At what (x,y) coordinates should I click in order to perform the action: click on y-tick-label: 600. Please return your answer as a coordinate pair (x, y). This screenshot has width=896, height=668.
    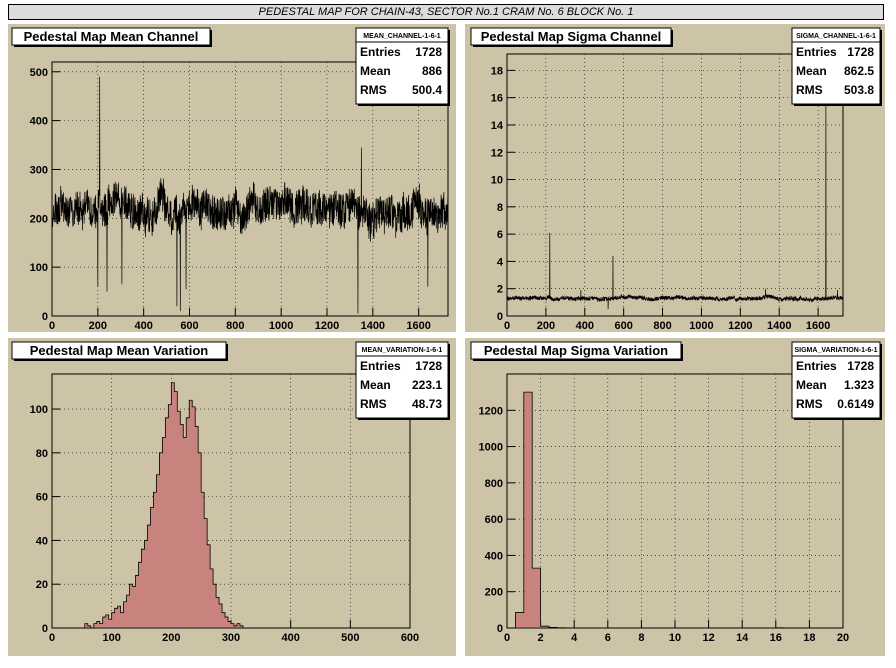
    Looking at the image, I should click on (494, 520).